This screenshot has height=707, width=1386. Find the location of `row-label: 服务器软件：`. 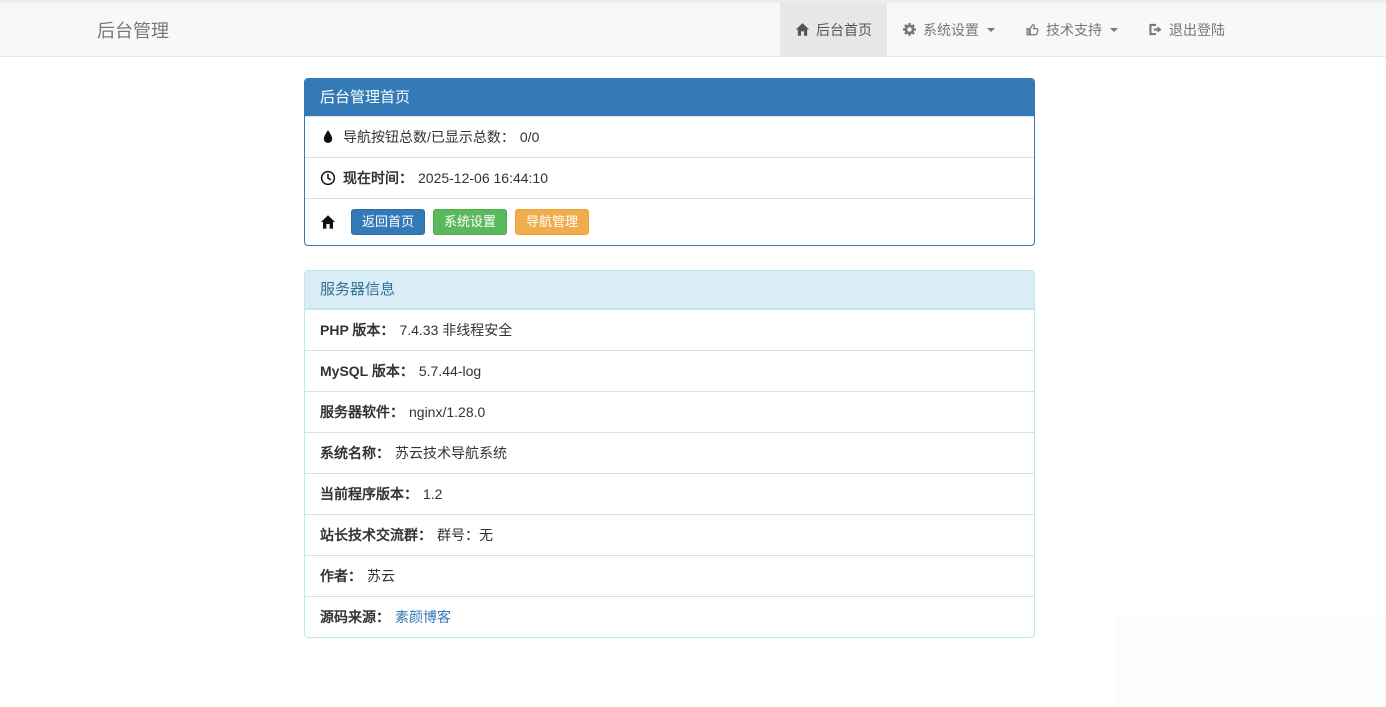

row-label: 服务器软件： is located at coordinates (362, 412).